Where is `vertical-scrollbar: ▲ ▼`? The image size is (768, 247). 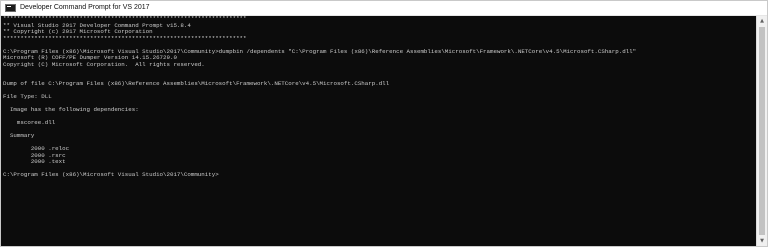 vertical-scrollbar: ▲ ▼ is located at coordinates (761, 131).